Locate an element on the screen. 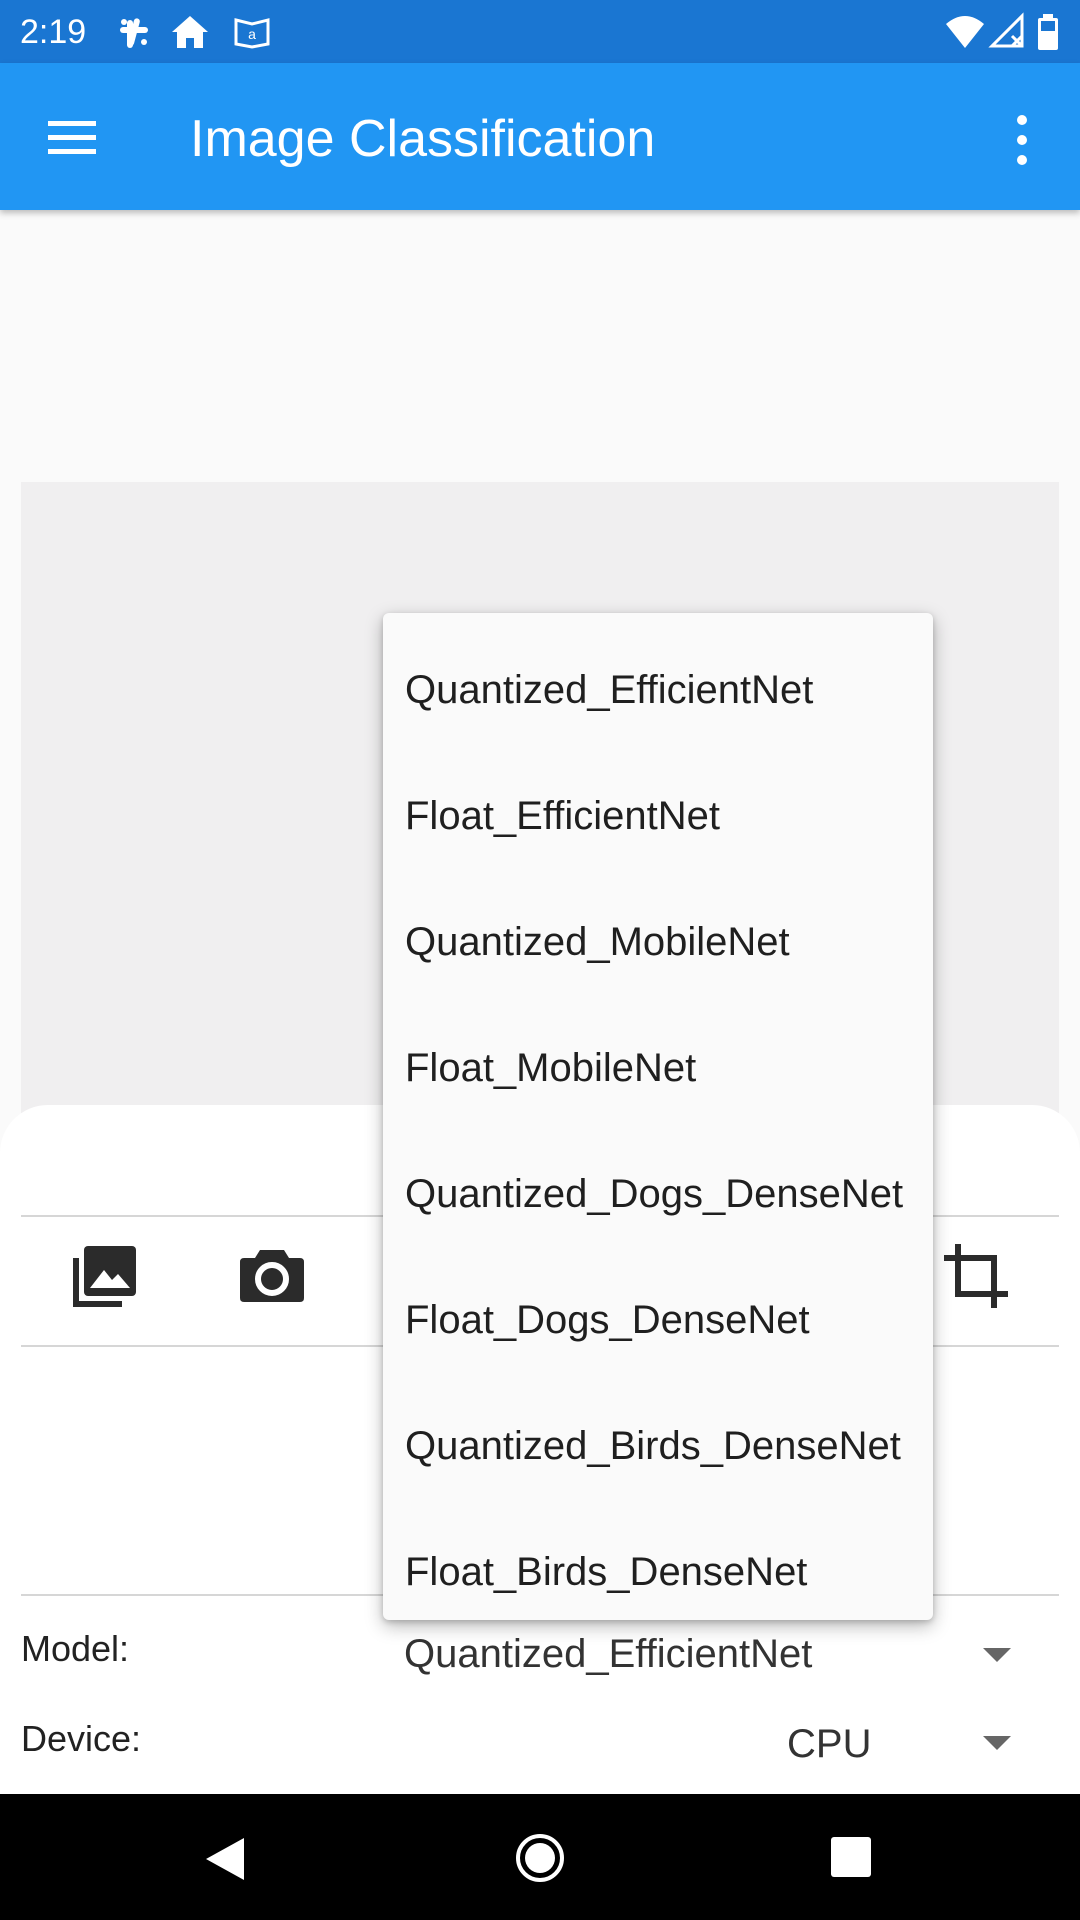  amazon-kindle-icon: a is located at coordinates (252, 33).